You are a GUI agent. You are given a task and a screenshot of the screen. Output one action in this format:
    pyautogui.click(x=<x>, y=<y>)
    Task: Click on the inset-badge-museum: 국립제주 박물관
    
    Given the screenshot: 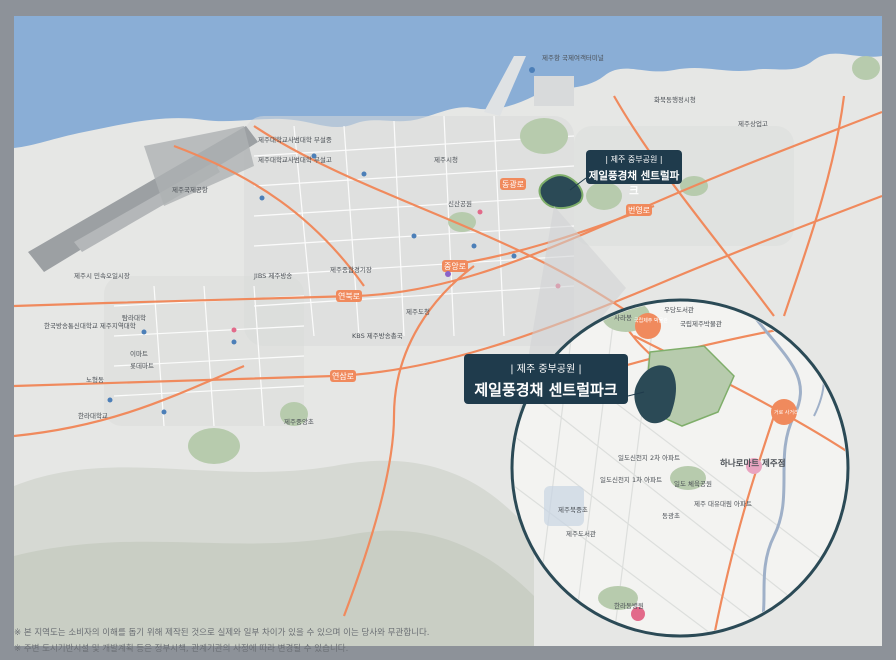 What is the action you would take?
    pyautogui.click(x=651, y=320)
    